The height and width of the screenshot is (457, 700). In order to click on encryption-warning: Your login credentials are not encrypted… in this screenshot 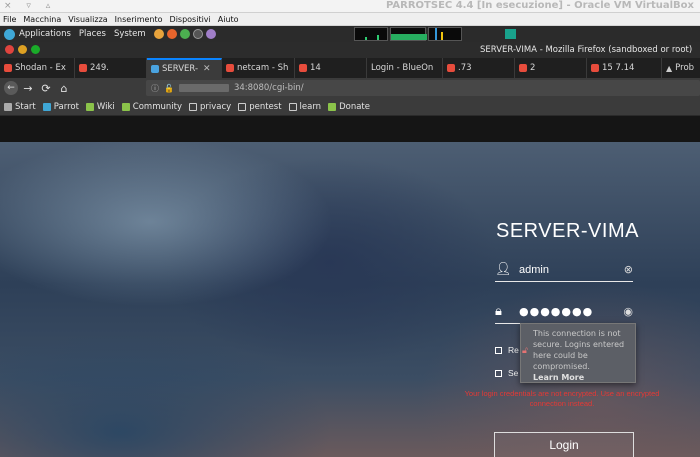, I will do `click(562, 398)`.